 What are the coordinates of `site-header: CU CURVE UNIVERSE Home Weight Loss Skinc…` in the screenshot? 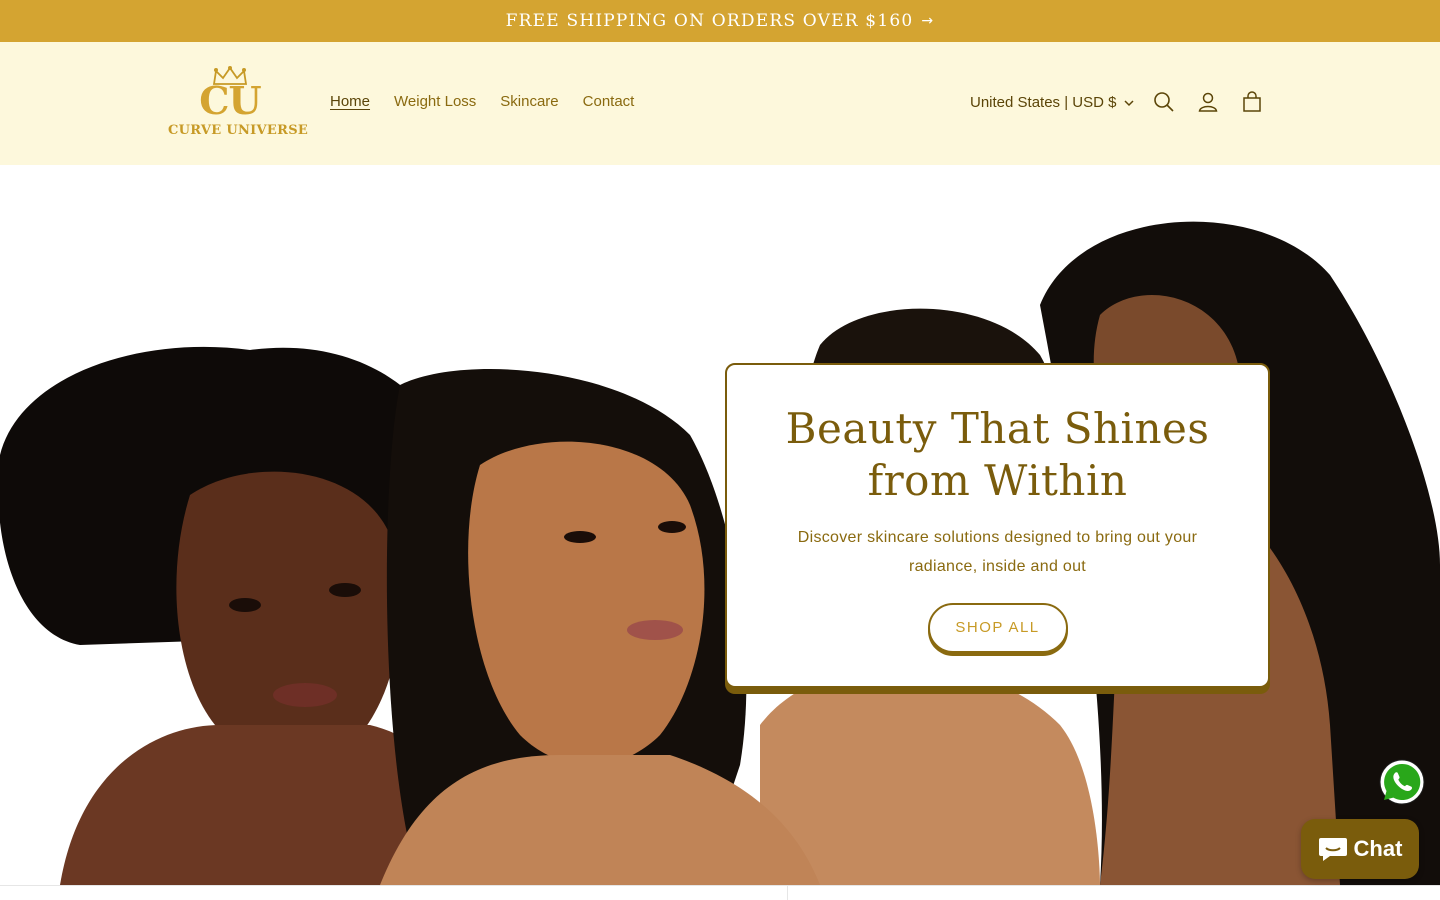 It's located at (720, 103).